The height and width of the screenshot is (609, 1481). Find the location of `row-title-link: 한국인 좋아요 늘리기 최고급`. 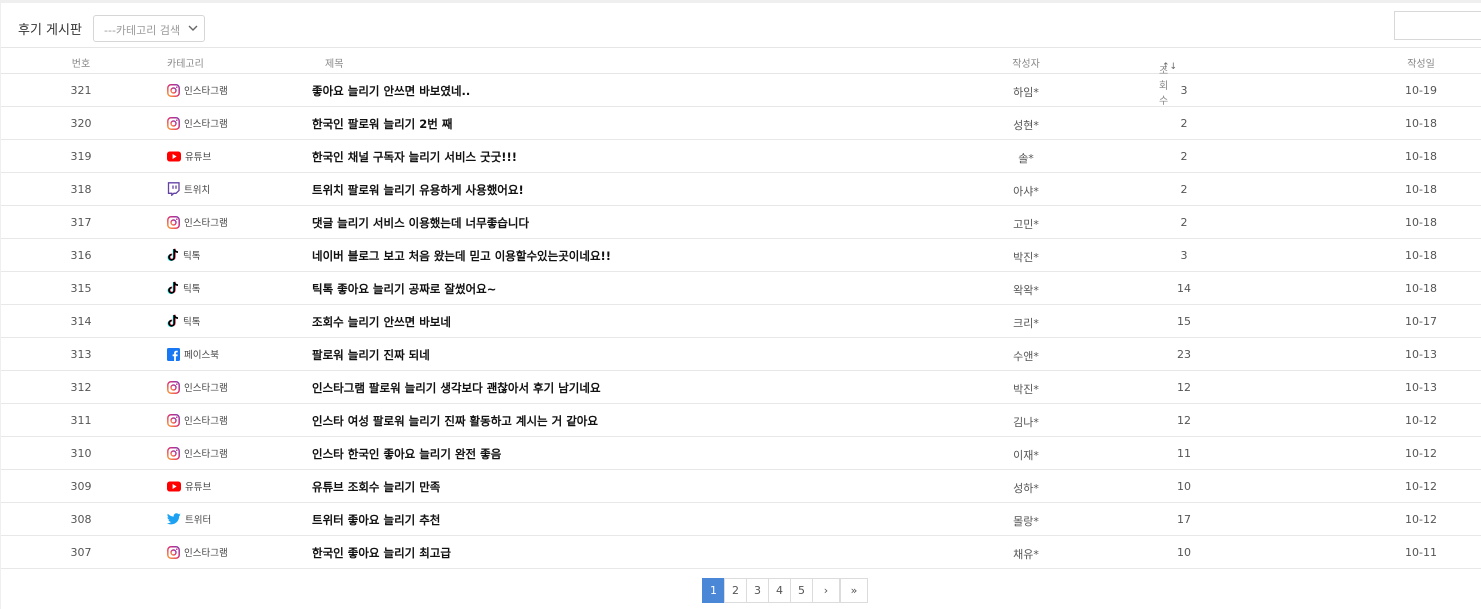

row-title-link: 한국인 좋아요 늘리기 최고급 is located at coordinates (381, 553).